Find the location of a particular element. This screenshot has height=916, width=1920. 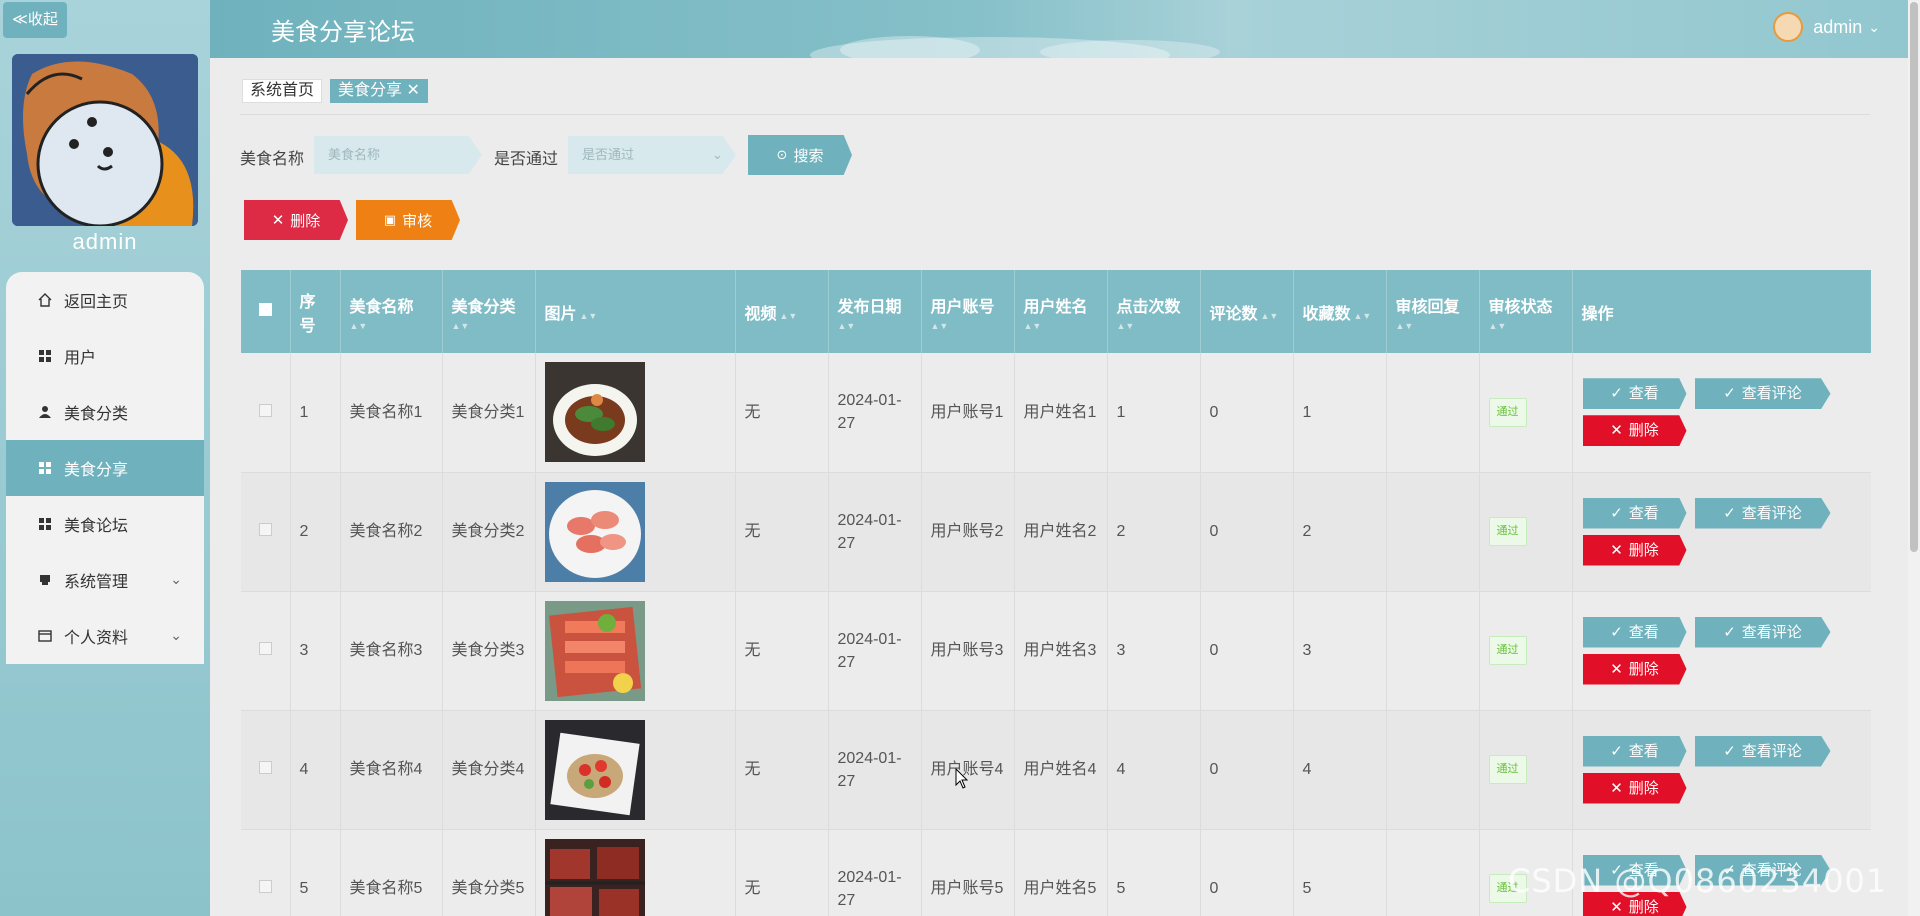

col-category: 美食分类 ▲▼ is located at coordinates (489, 311).